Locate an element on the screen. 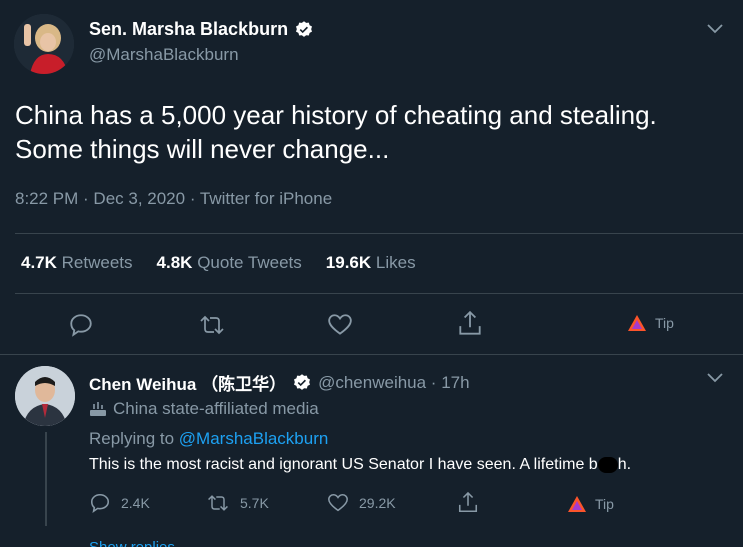  reply-text-after: h. is located at coordinates (624, 464).